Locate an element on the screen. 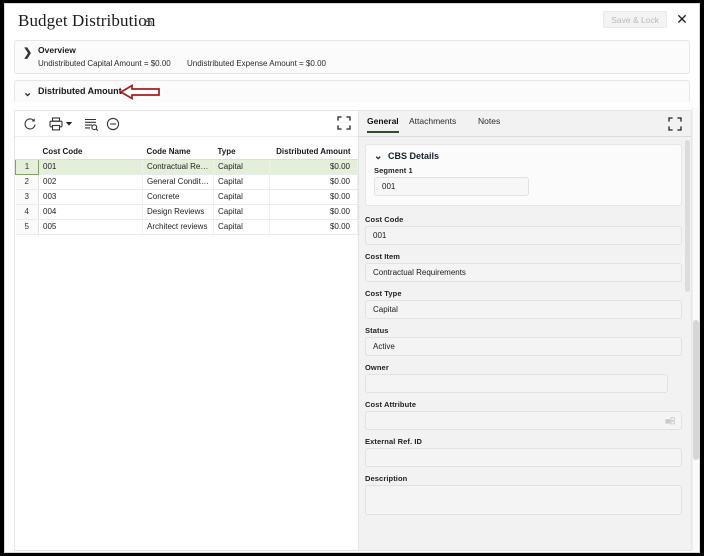  cell-cost-code: 005 is located at coordinates (90, 227).